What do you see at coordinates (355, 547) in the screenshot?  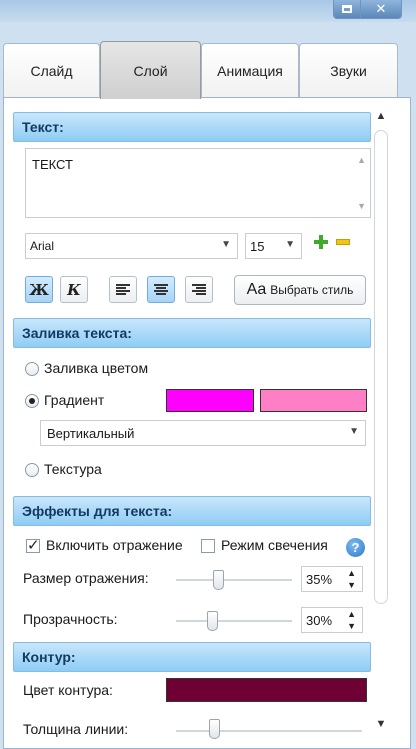 I see `help-icon: ?` at bounding box center [355, 547].